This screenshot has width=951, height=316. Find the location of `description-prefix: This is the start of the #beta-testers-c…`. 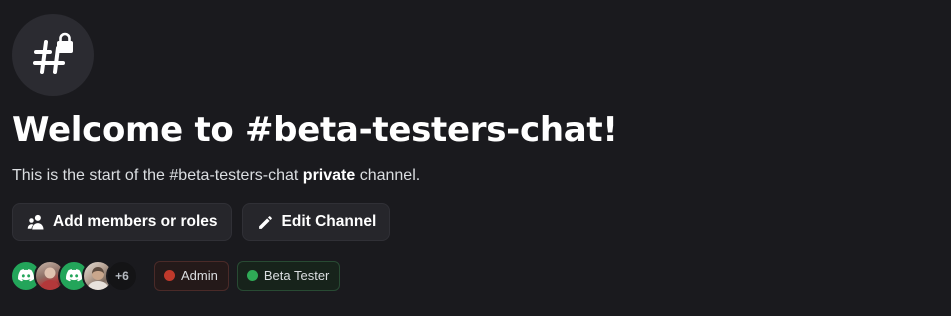

description-prefix: This is the start of the #beta-testers-c… is located at coordinates (157, 175).